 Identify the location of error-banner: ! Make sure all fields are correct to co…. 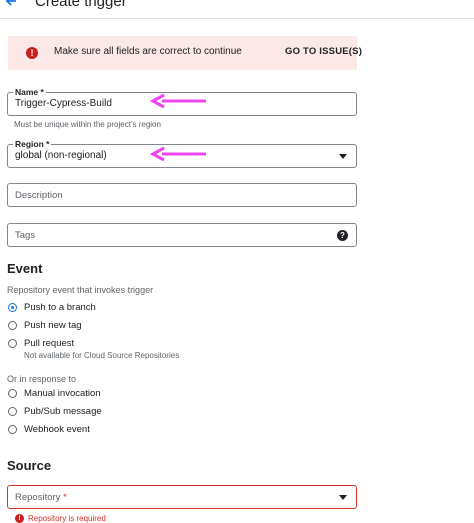
(185, 53).